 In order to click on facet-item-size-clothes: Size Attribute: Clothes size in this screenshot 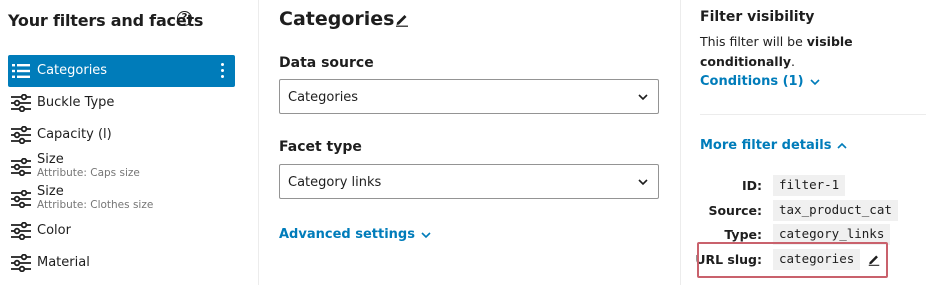, I will do `click(121, 199)`.